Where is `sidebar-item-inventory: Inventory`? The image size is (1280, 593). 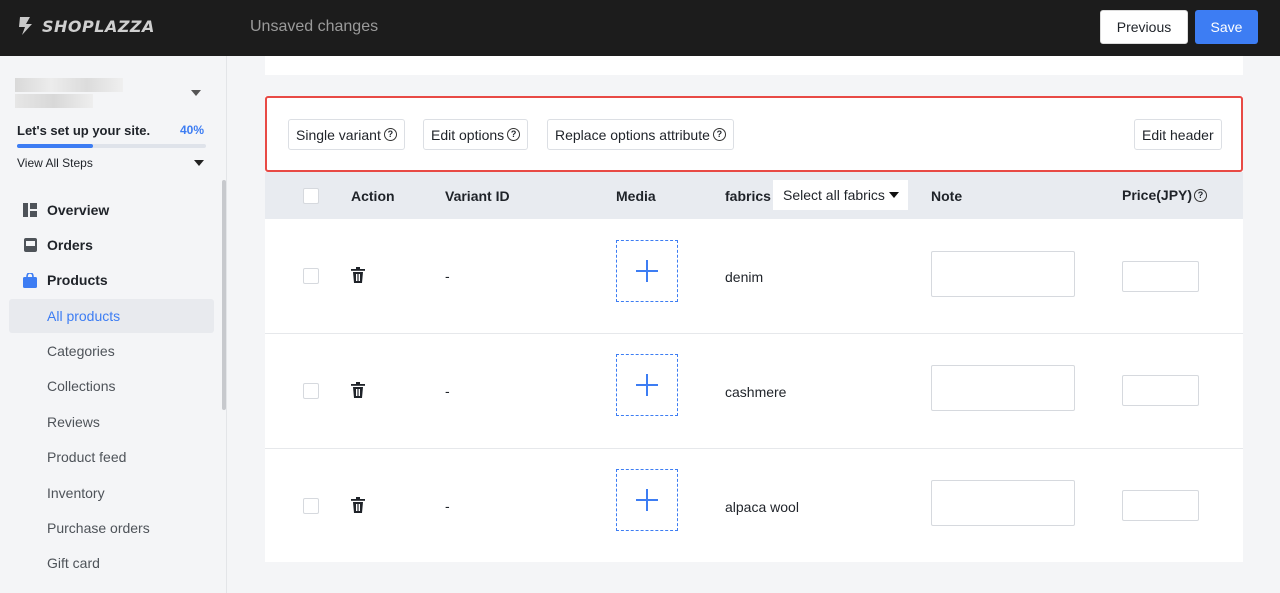 sidebar-item-inventory: Inventory is located at coordinates (111, 493).